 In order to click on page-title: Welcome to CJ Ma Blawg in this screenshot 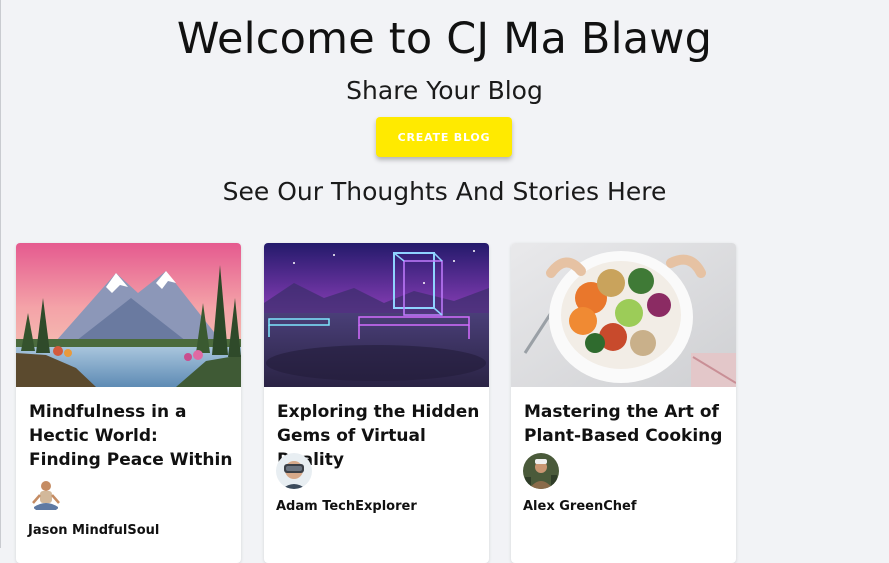, I will do `click(444, 39)`.